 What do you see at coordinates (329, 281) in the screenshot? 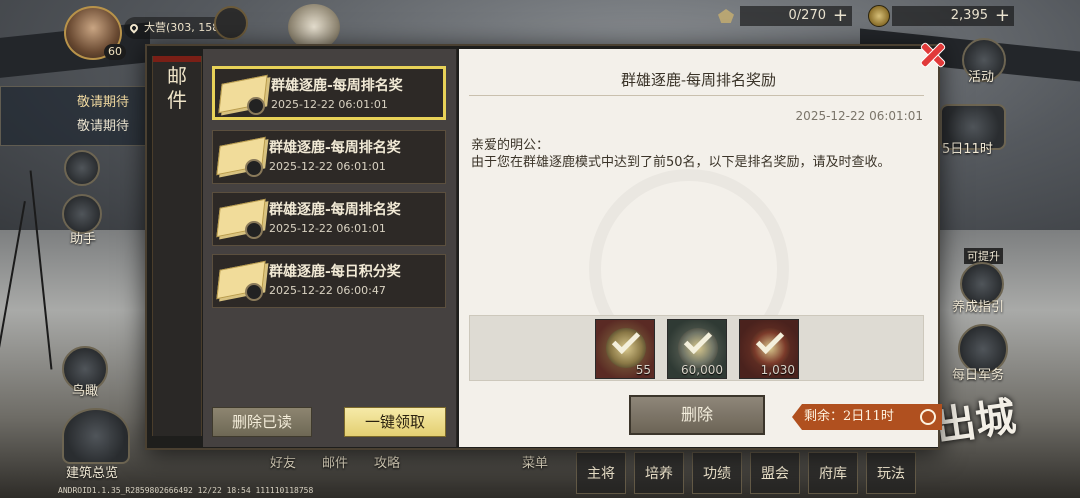
I see `mail-list-item: 群雄逐鹿-每日积分奖 2025-12-22 06:00:47` at bounding box center [329, 281].